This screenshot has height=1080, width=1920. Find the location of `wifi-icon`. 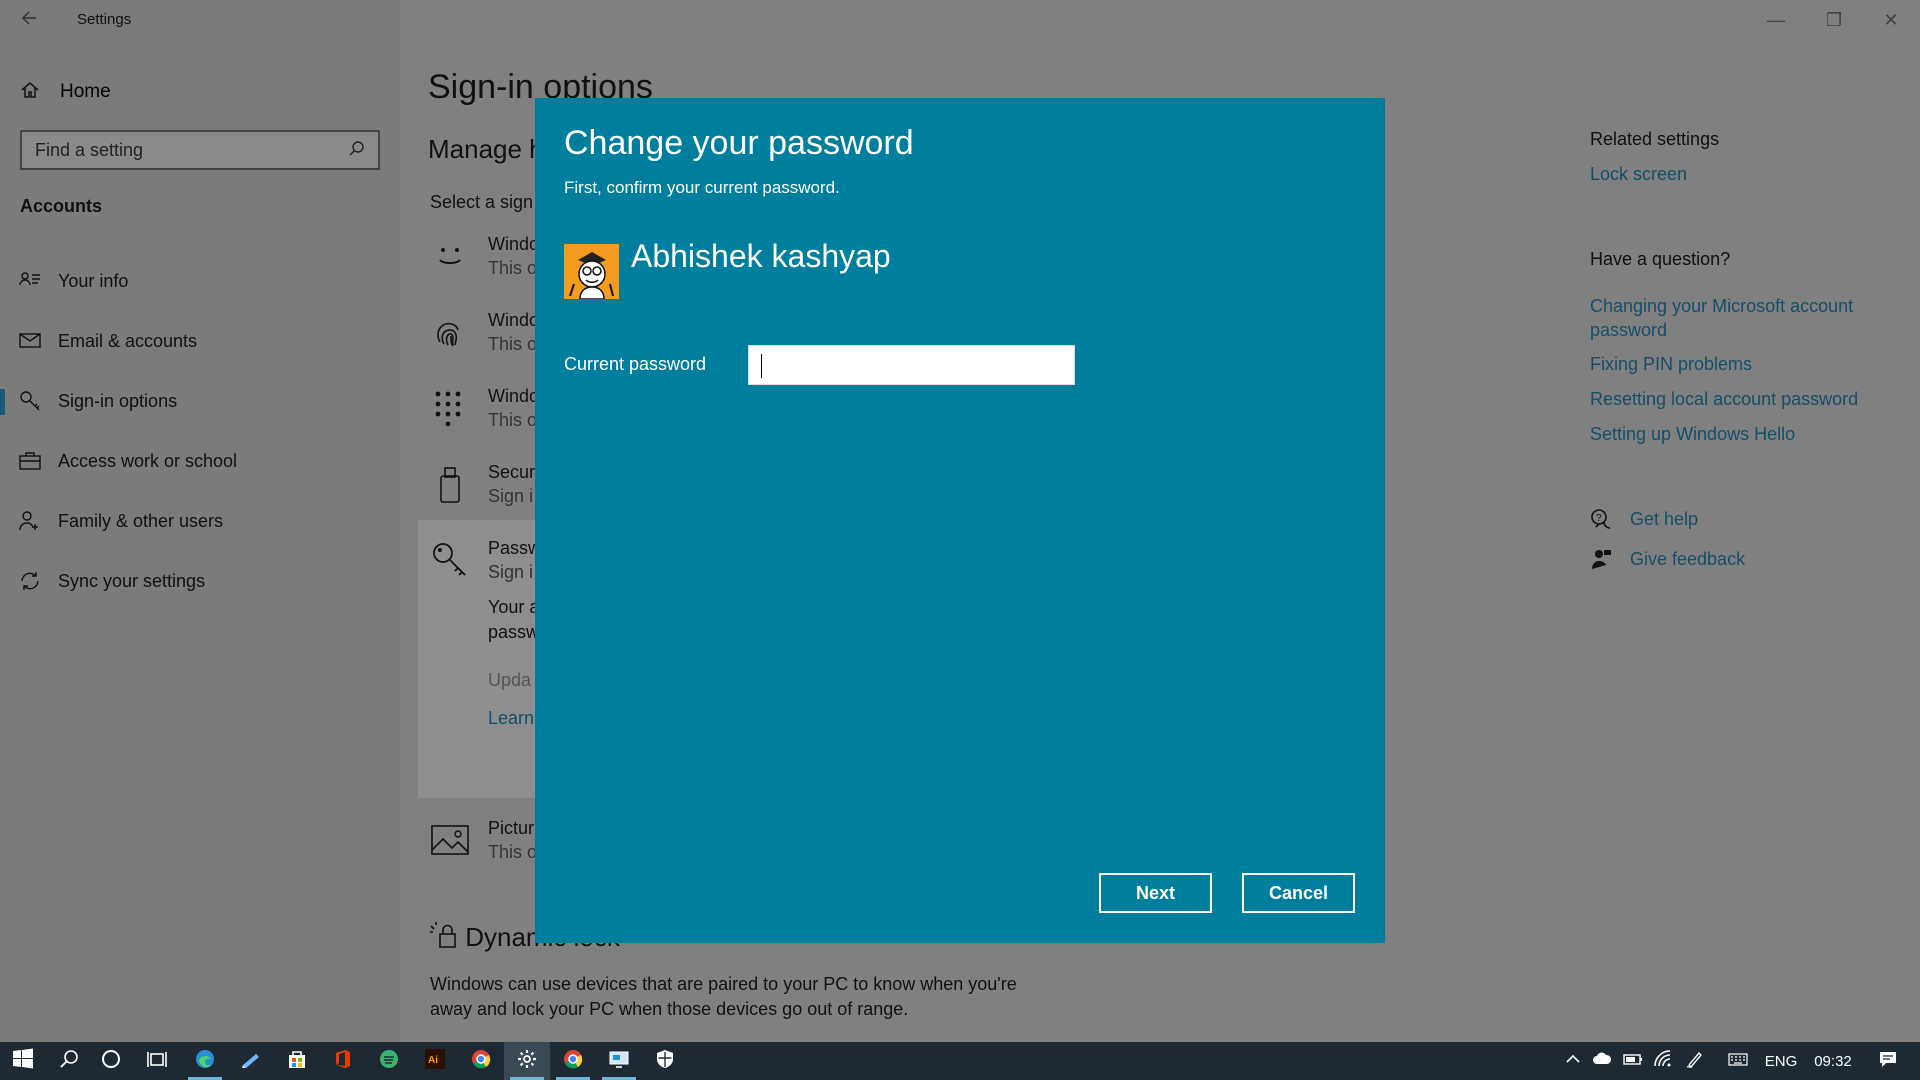

wifi-icon is located at coordinates (1663, 1061).